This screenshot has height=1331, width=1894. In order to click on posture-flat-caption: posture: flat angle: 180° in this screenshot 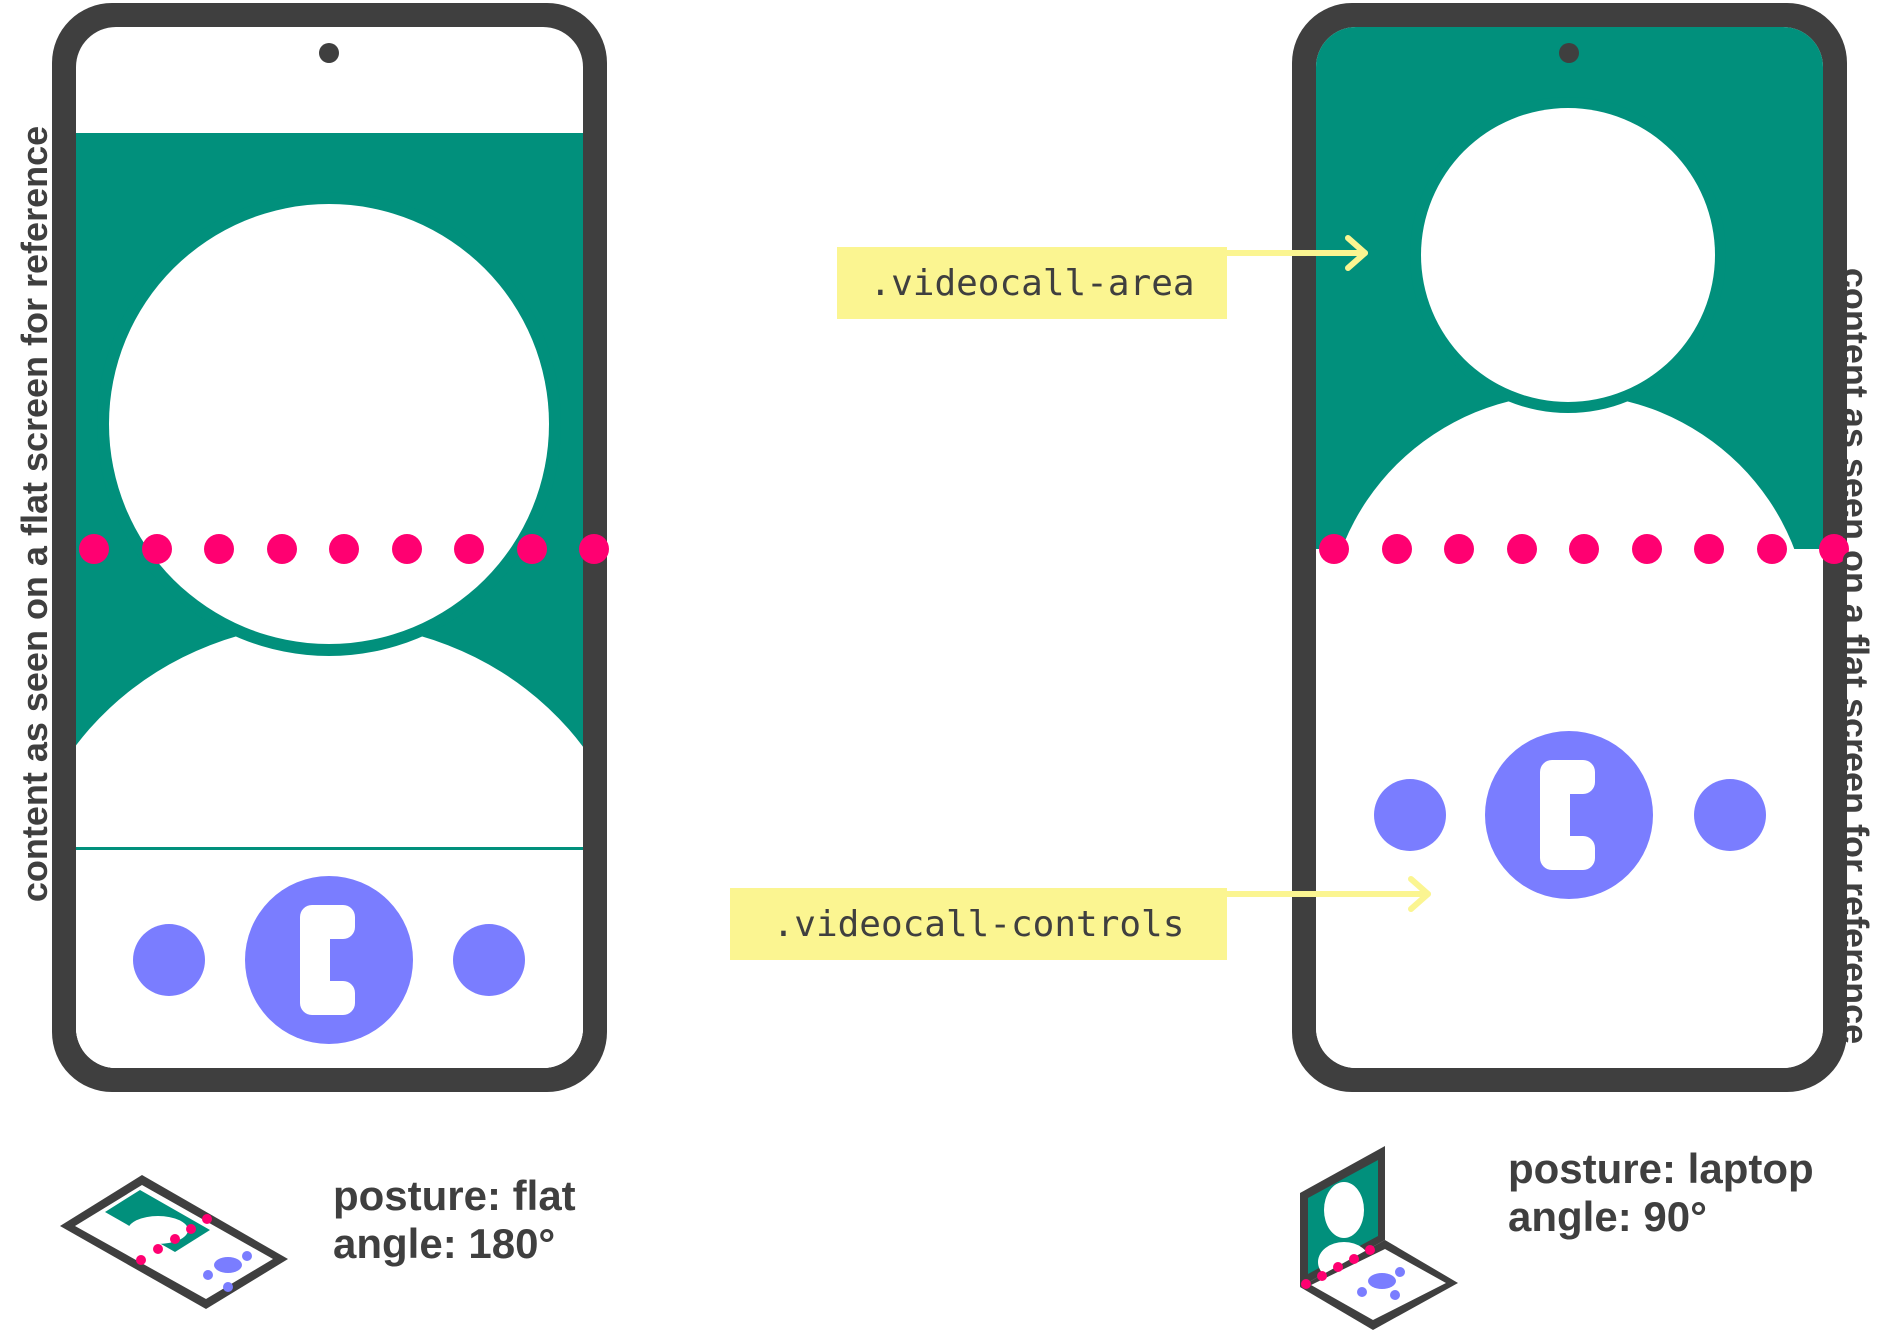, I will do `click(454, 1220)`.